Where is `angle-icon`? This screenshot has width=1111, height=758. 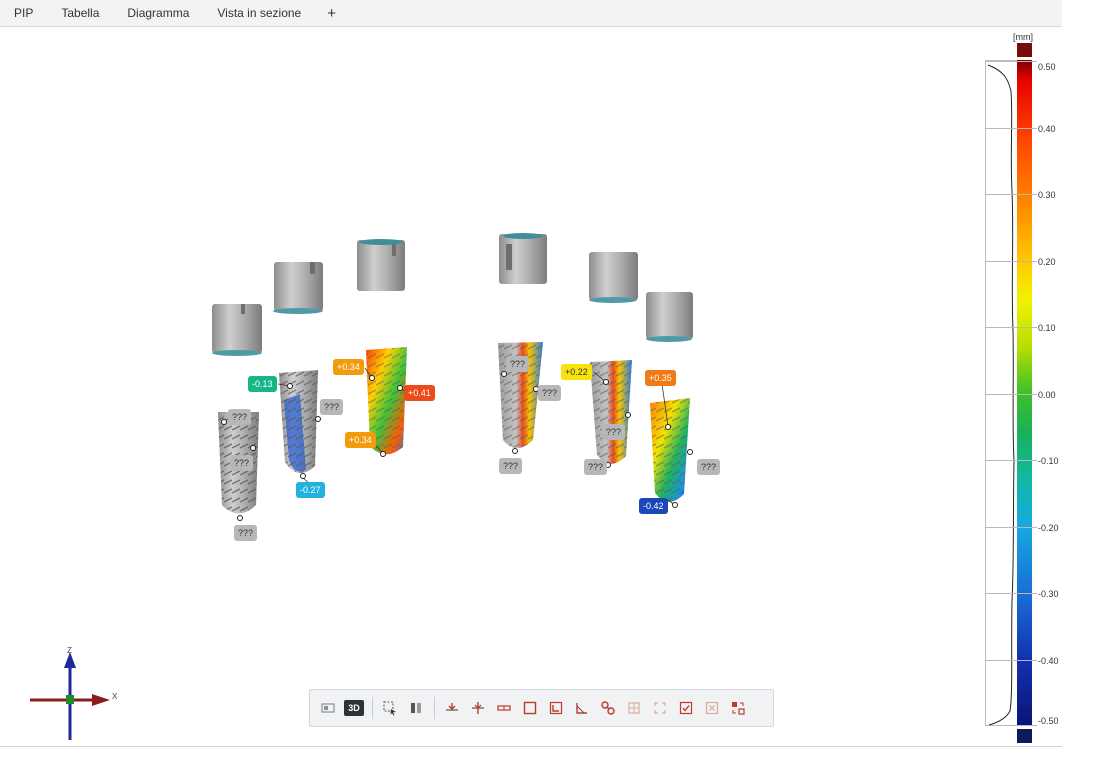 angle-icon is located at coordinates (582, 708).